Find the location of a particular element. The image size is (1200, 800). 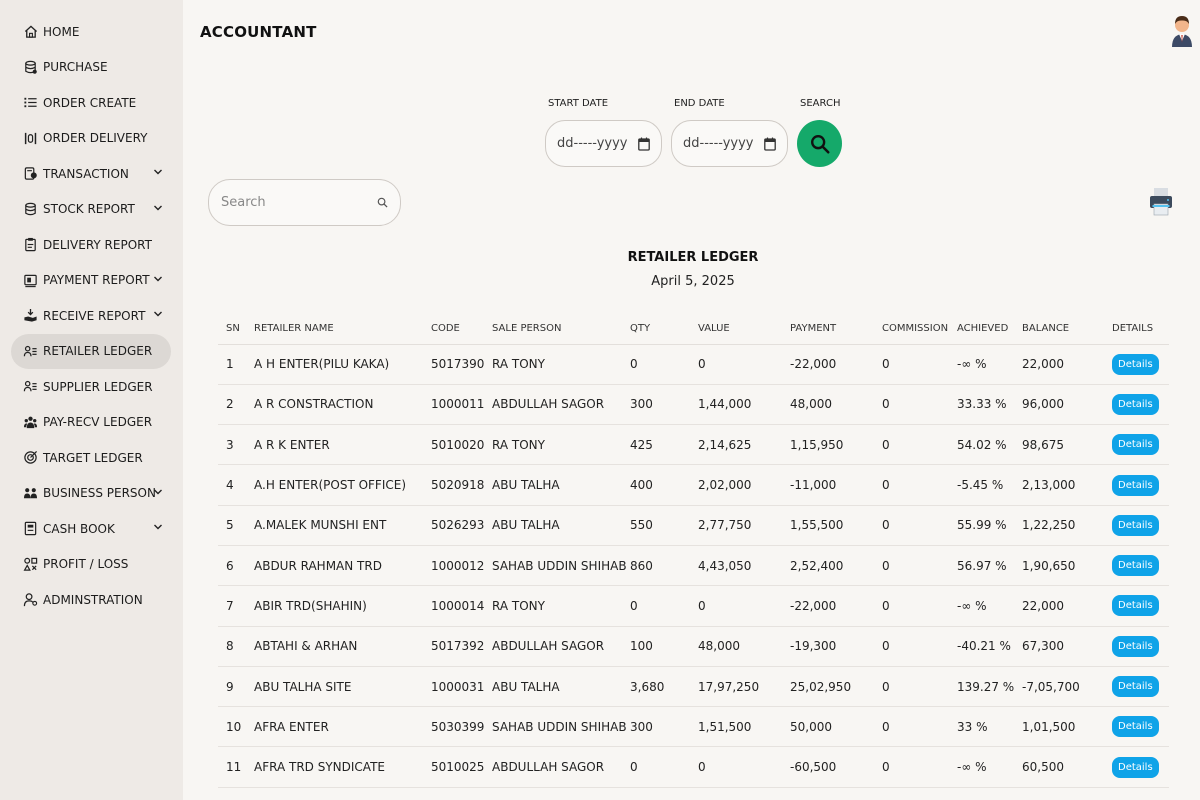

report-title: RETAILER LEDGER is located at coordinates (693, 257).